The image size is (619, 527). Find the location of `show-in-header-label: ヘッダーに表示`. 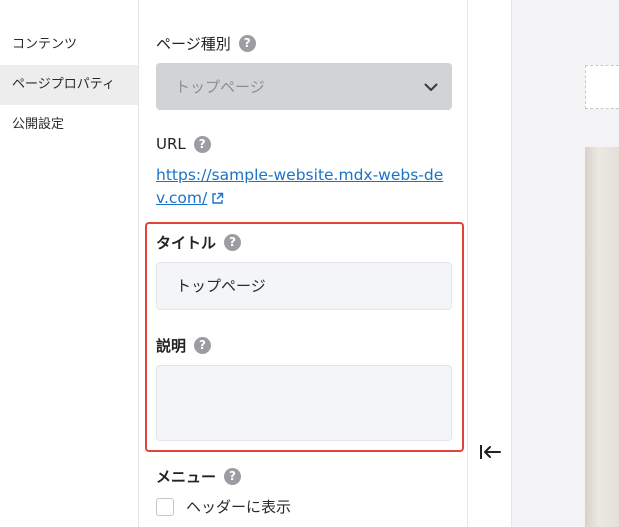

show-in-header-label: ヘッダーに表示 is located at coordinates (239, 507).